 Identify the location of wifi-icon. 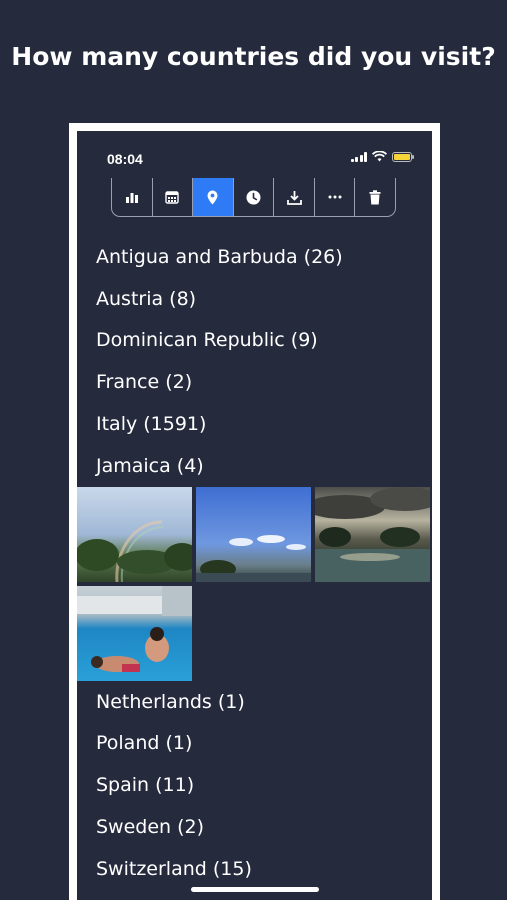
(379, 156).